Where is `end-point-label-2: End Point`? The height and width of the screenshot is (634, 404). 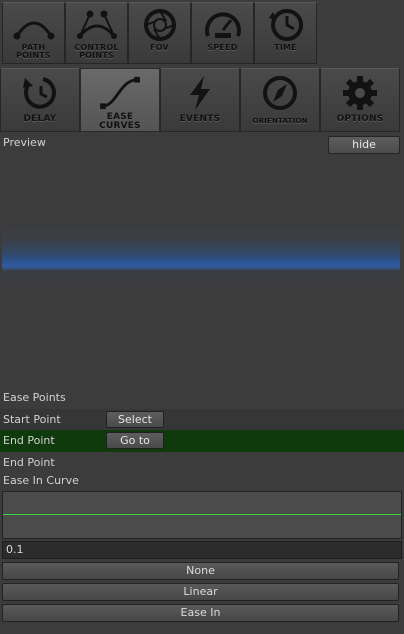
end-point-label-2: End Point is located at coordinates (29, 462).